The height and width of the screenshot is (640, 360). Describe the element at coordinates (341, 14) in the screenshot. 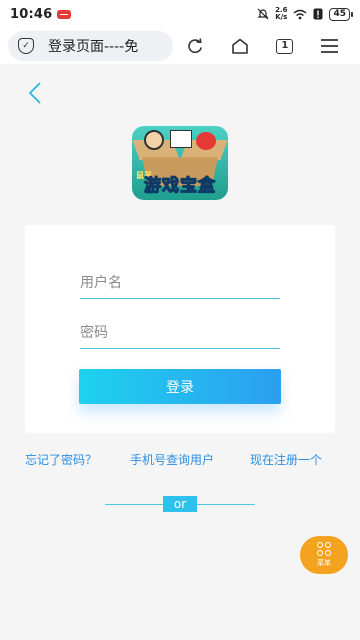

I see `battery-indicator: 45` at that location.